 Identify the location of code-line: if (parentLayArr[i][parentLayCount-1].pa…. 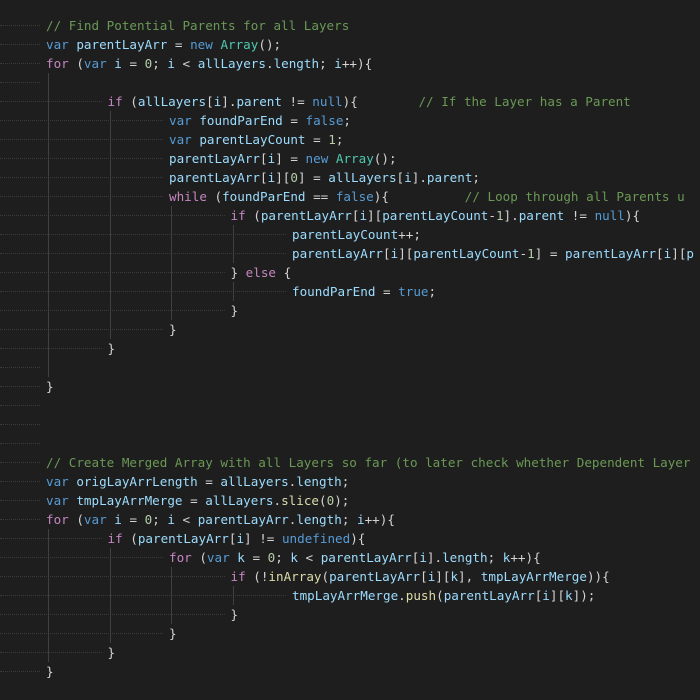
(350, 215).